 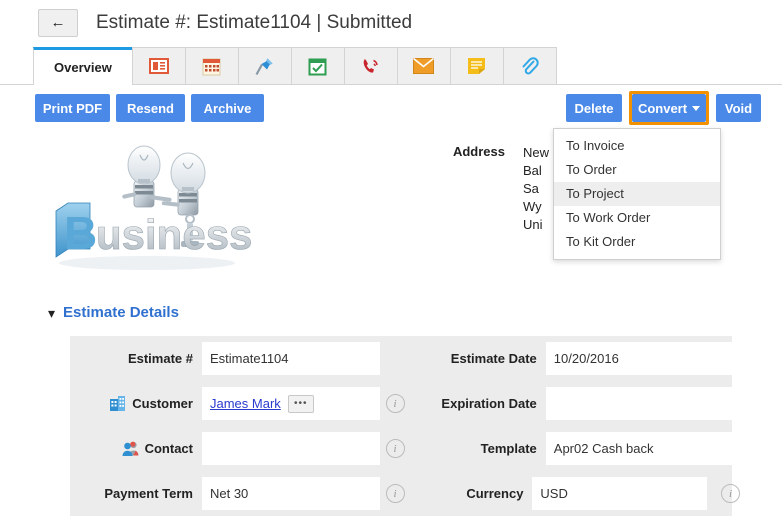 What do you see at coordinates (160, 358) in the screenshot?
I see `estimate-number-label: Estimate #` at bounding box center [160, 358].